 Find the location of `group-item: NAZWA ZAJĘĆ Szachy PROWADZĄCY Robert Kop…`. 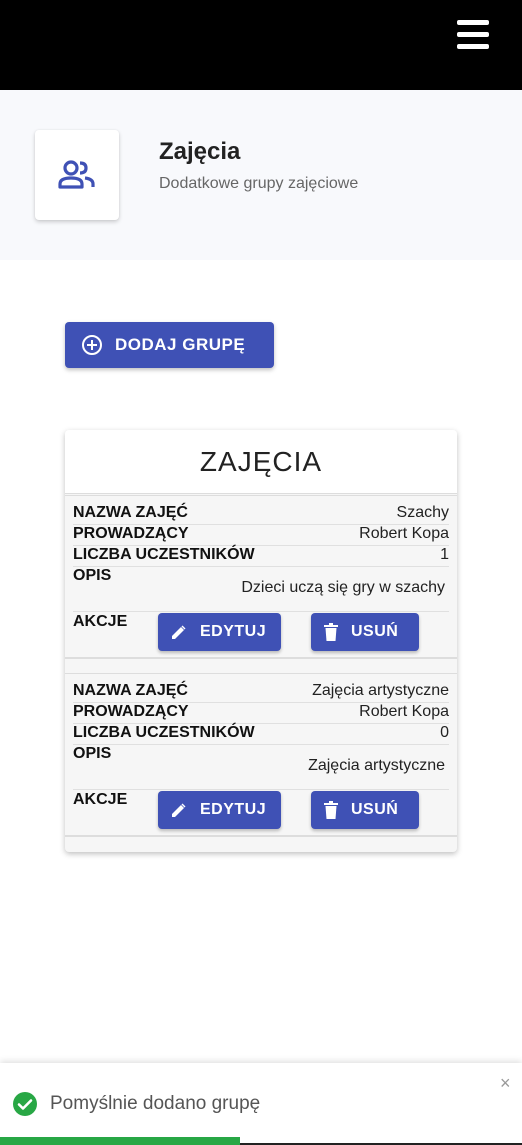

group-item: NAZWA ZAJĘĆ Szachy PROWADZĄCY Robert Kop… is located at coordinates (261, 577).